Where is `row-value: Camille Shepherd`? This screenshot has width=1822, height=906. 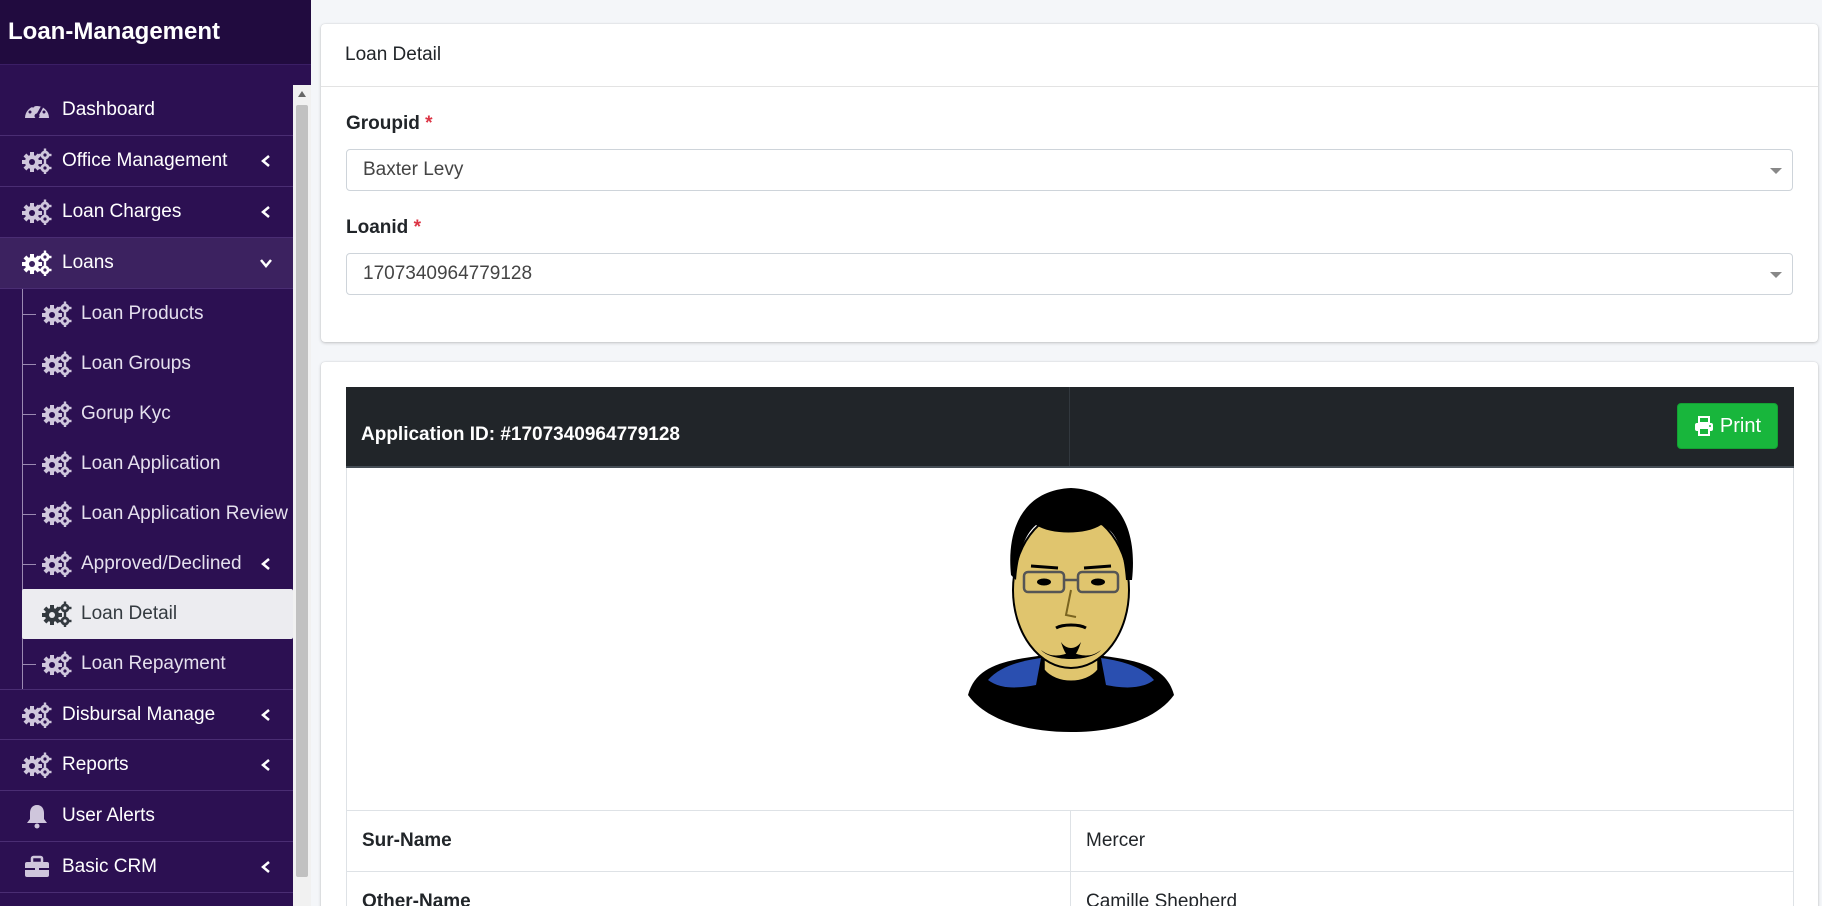
row-value: Camille Shepherd is located at coordinates (1162, 898).